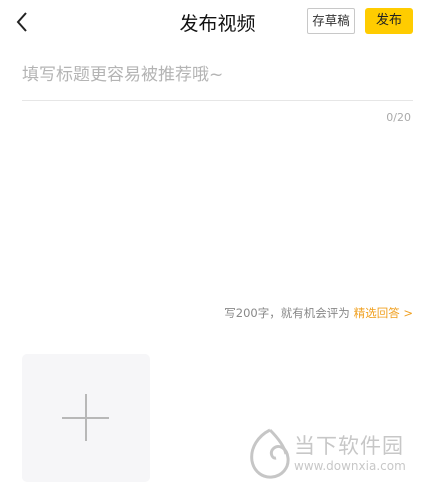 The width and height of the screenshot is (435, 497). Describe the element at coordinates (86, 418) in the screenshot. I see `add-video-button` at that location.